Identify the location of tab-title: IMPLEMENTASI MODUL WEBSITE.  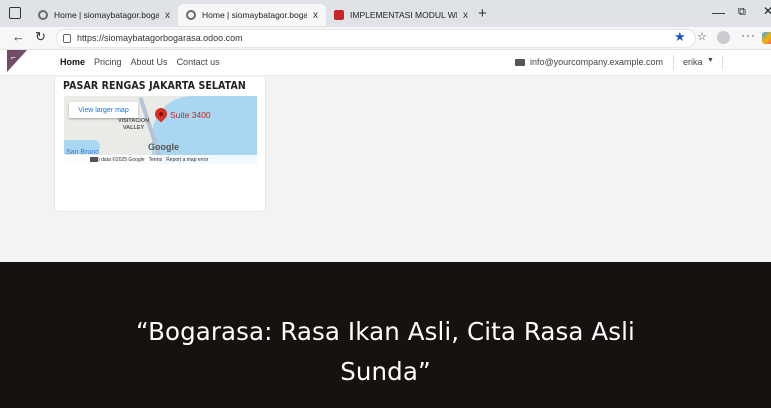
(403, 15).